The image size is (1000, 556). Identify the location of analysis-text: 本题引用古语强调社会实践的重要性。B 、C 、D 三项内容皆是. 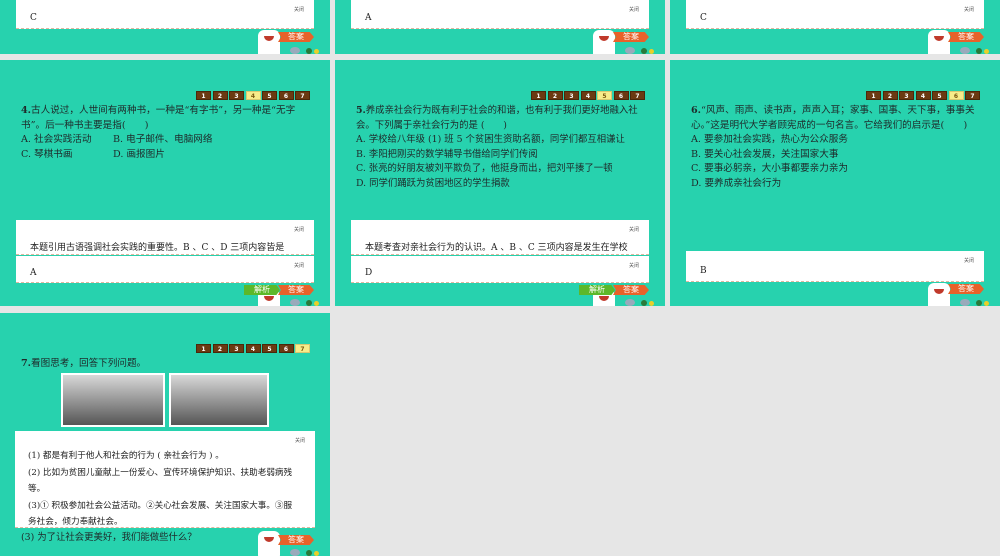
(157, 248).